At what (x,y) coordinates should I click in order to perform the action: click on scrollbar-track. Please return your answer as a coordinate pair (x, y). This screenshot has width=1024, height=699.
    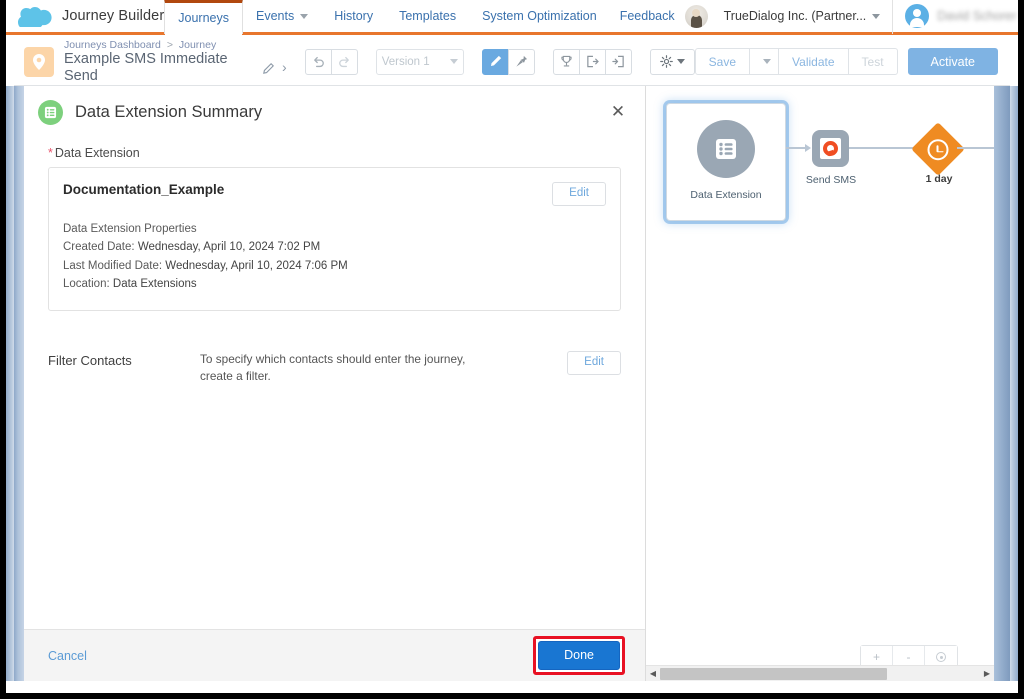
    Looking at the image, I should click on (820, 674).